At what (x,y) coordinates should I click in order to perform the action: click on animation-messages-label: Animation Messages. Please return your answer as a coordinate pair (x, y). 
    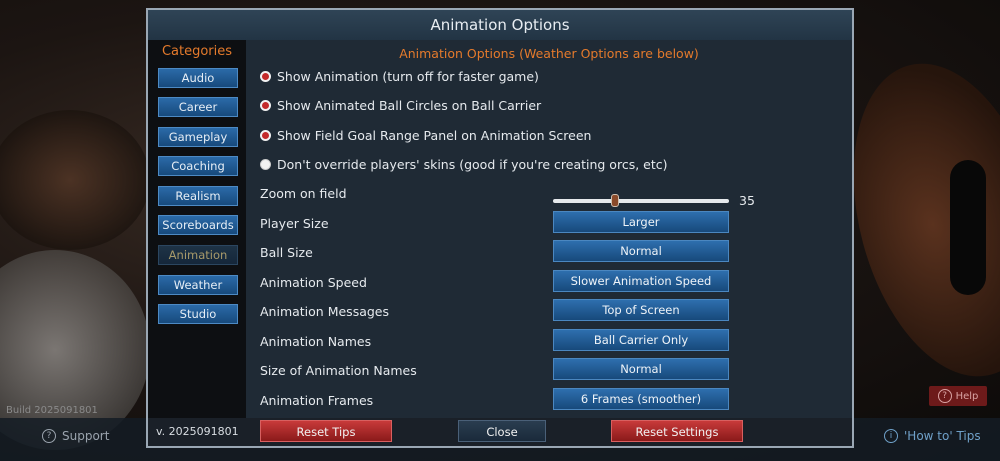
    Looking at the image, I should click on (324, 311).